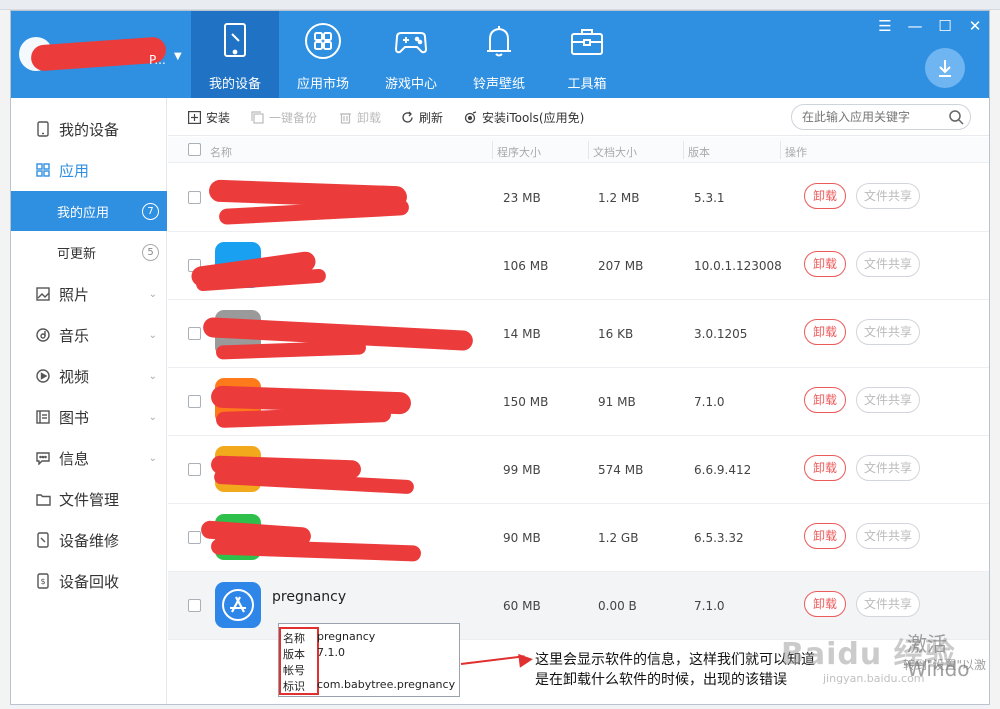  What do you see at coordinates (43, 376) in the screenshot?
I see `video-icon` at bounding box center [43, 376].